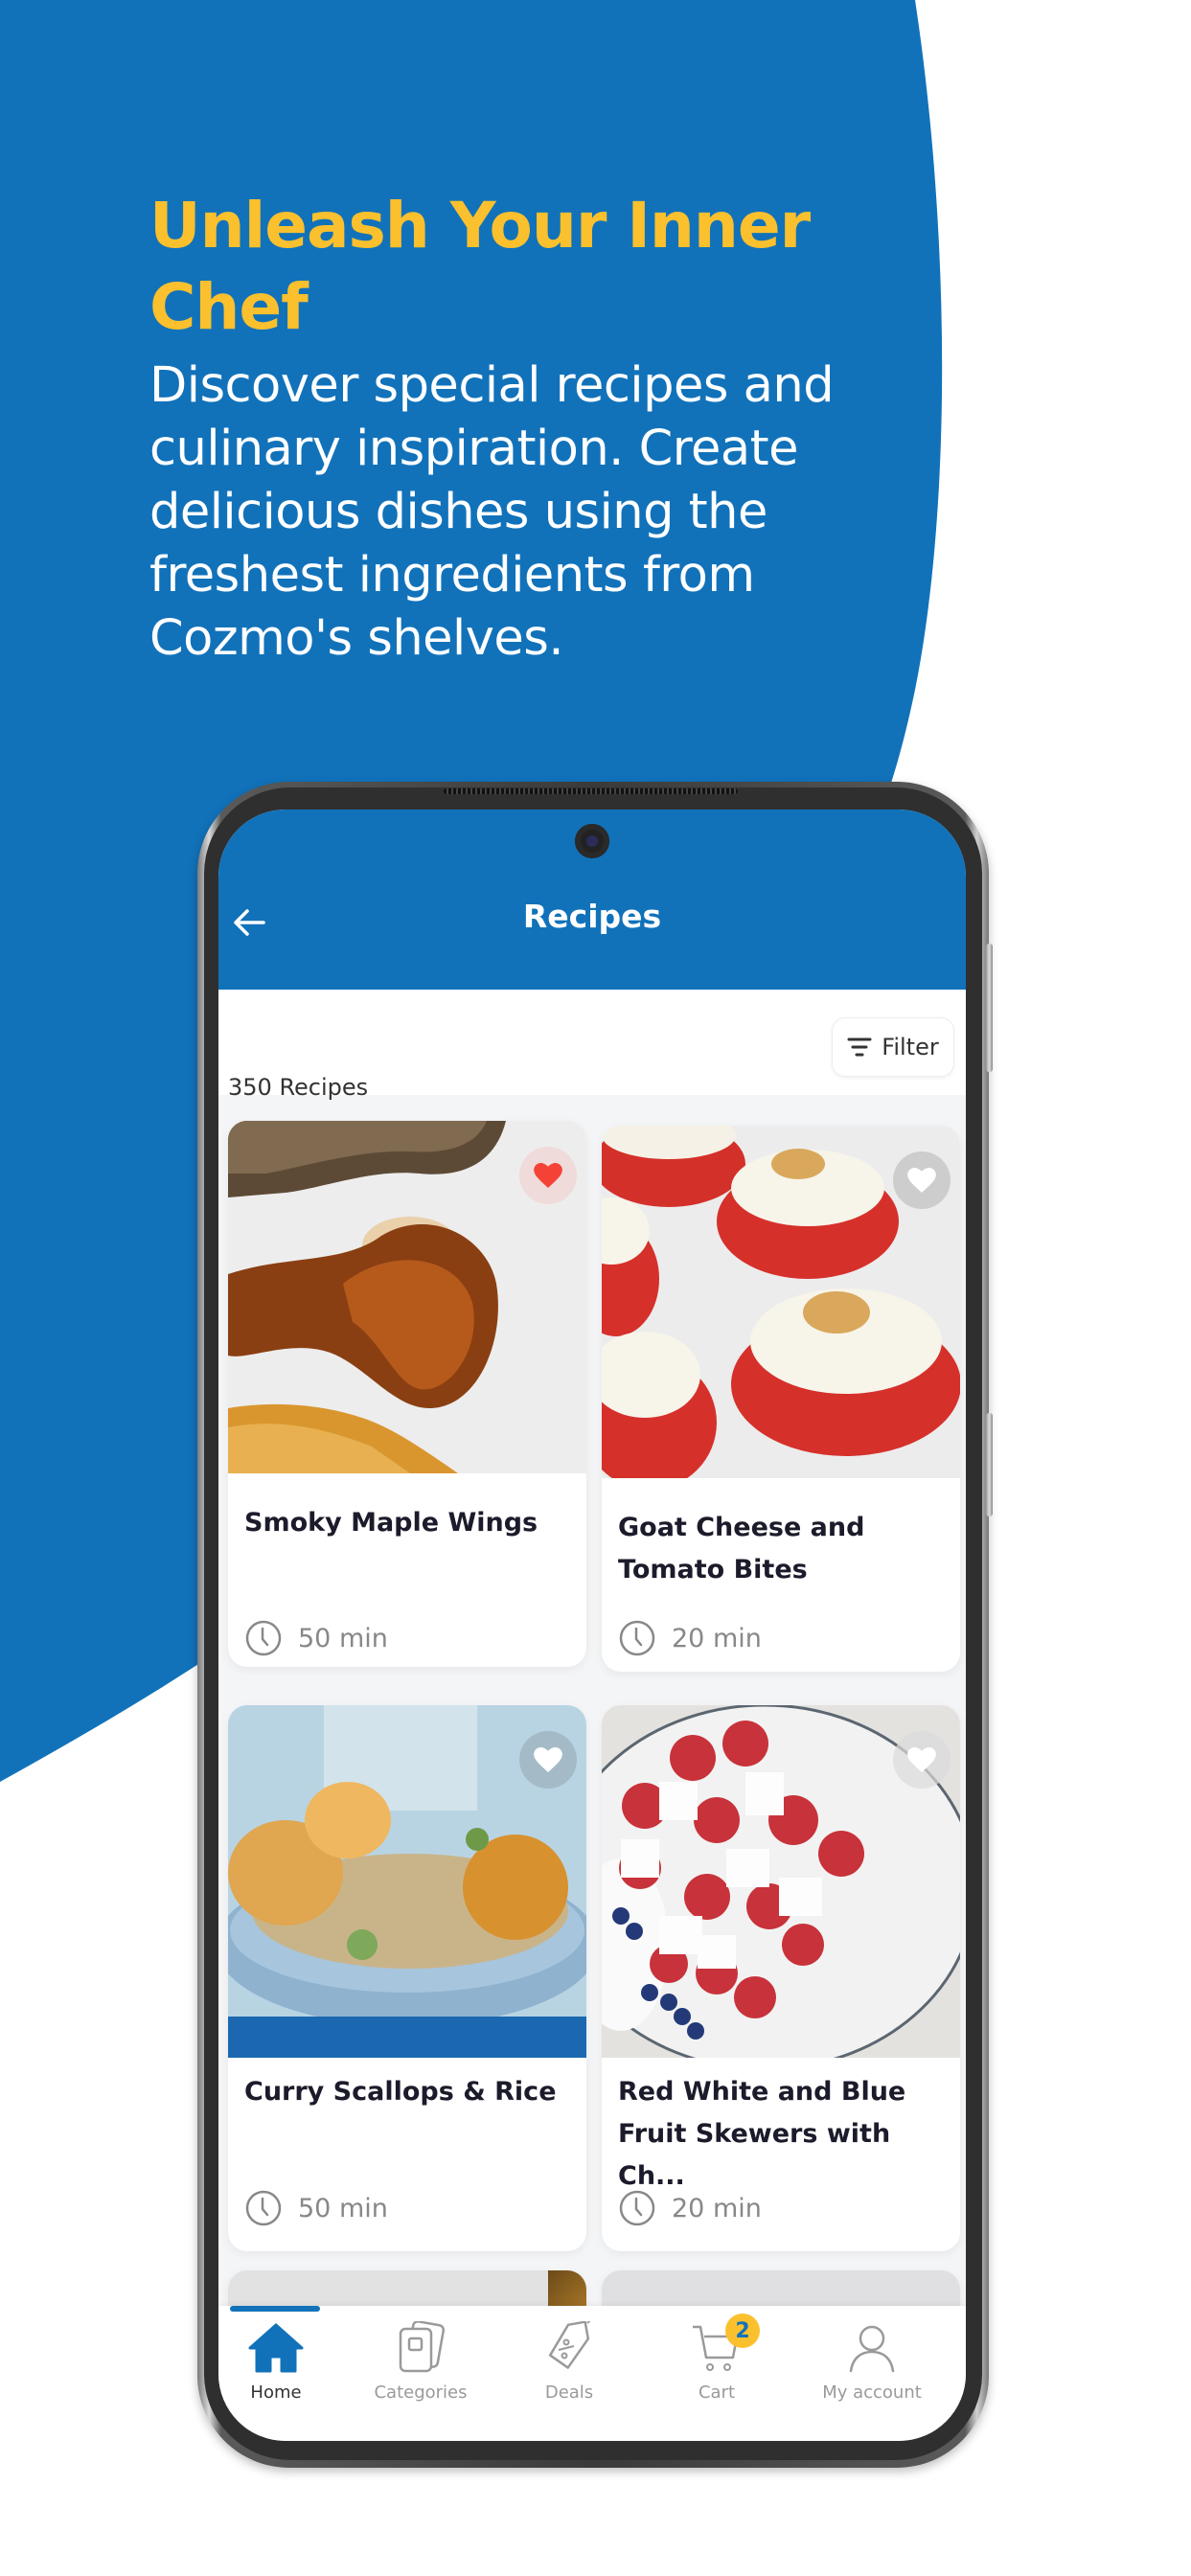 This screenshot has height=2576, width=1191. Describe the element at coordinates (569, 2392) in the screenshot. I see `nav-label: Deals` at that location.